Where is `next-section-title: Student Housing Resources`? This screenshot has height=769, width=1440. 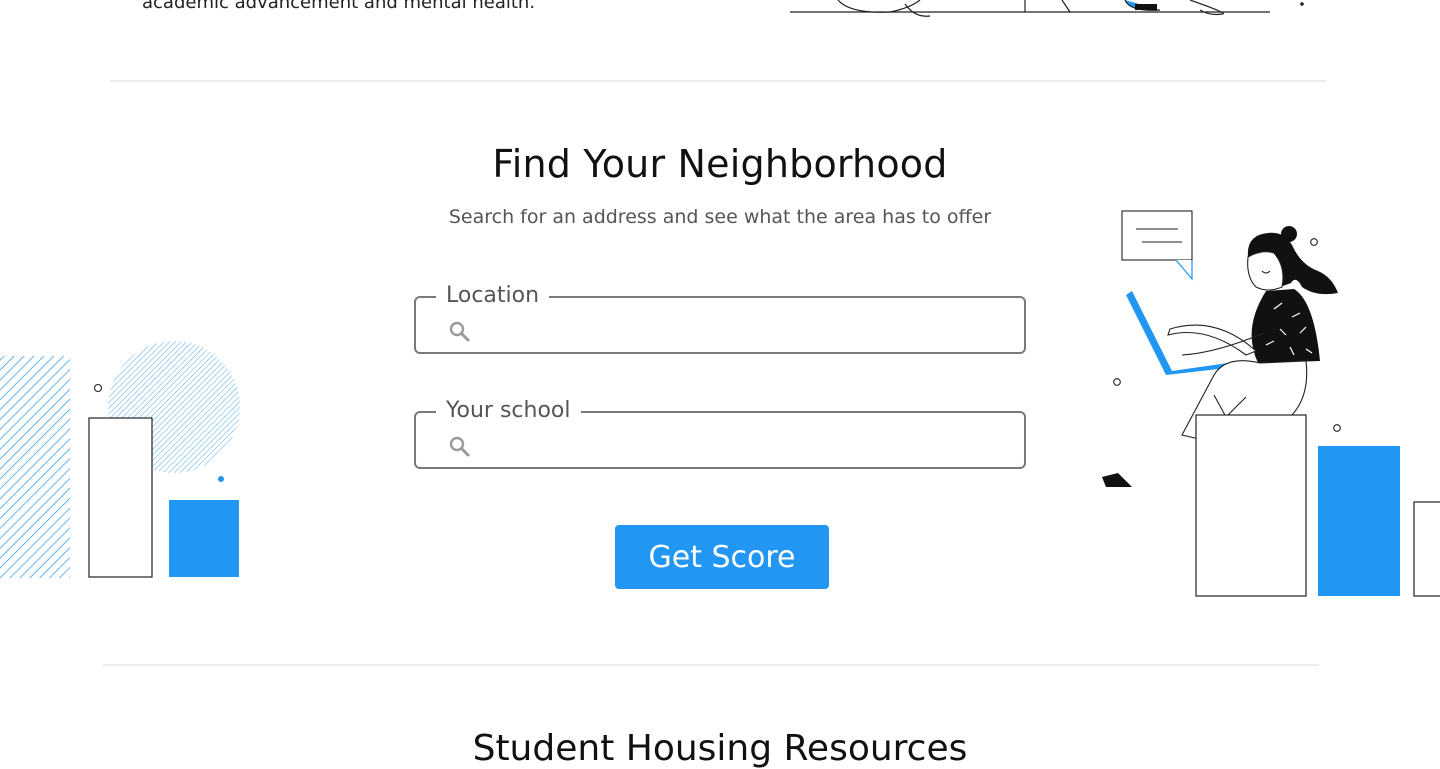
next-section-title: Student Housing Resources is located at coordinates (720, 748).